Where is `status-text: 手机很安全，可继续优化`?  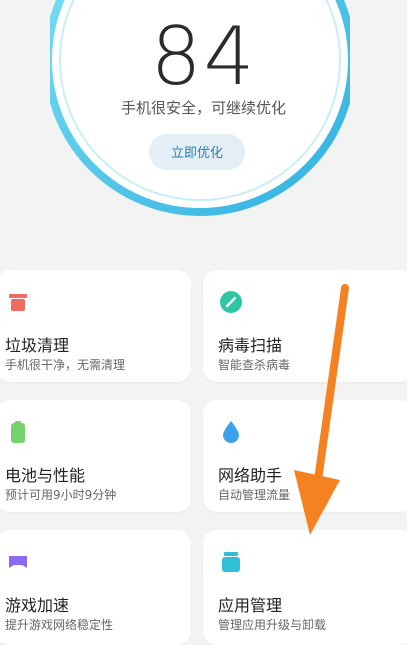
status-text: 手机很安全，可继续优化 is located at coordinates (203, 108).